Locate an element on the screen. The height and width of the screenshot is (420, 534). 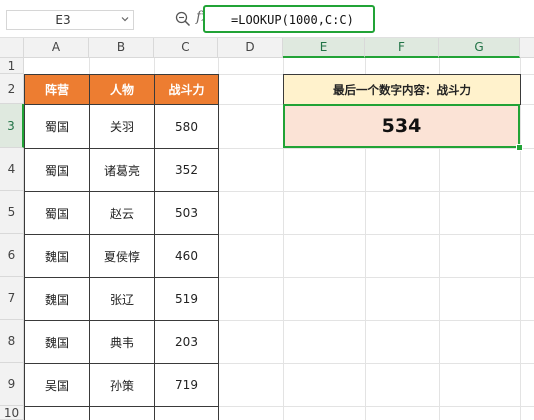
col-header-h is located at coordinates (527, 48).